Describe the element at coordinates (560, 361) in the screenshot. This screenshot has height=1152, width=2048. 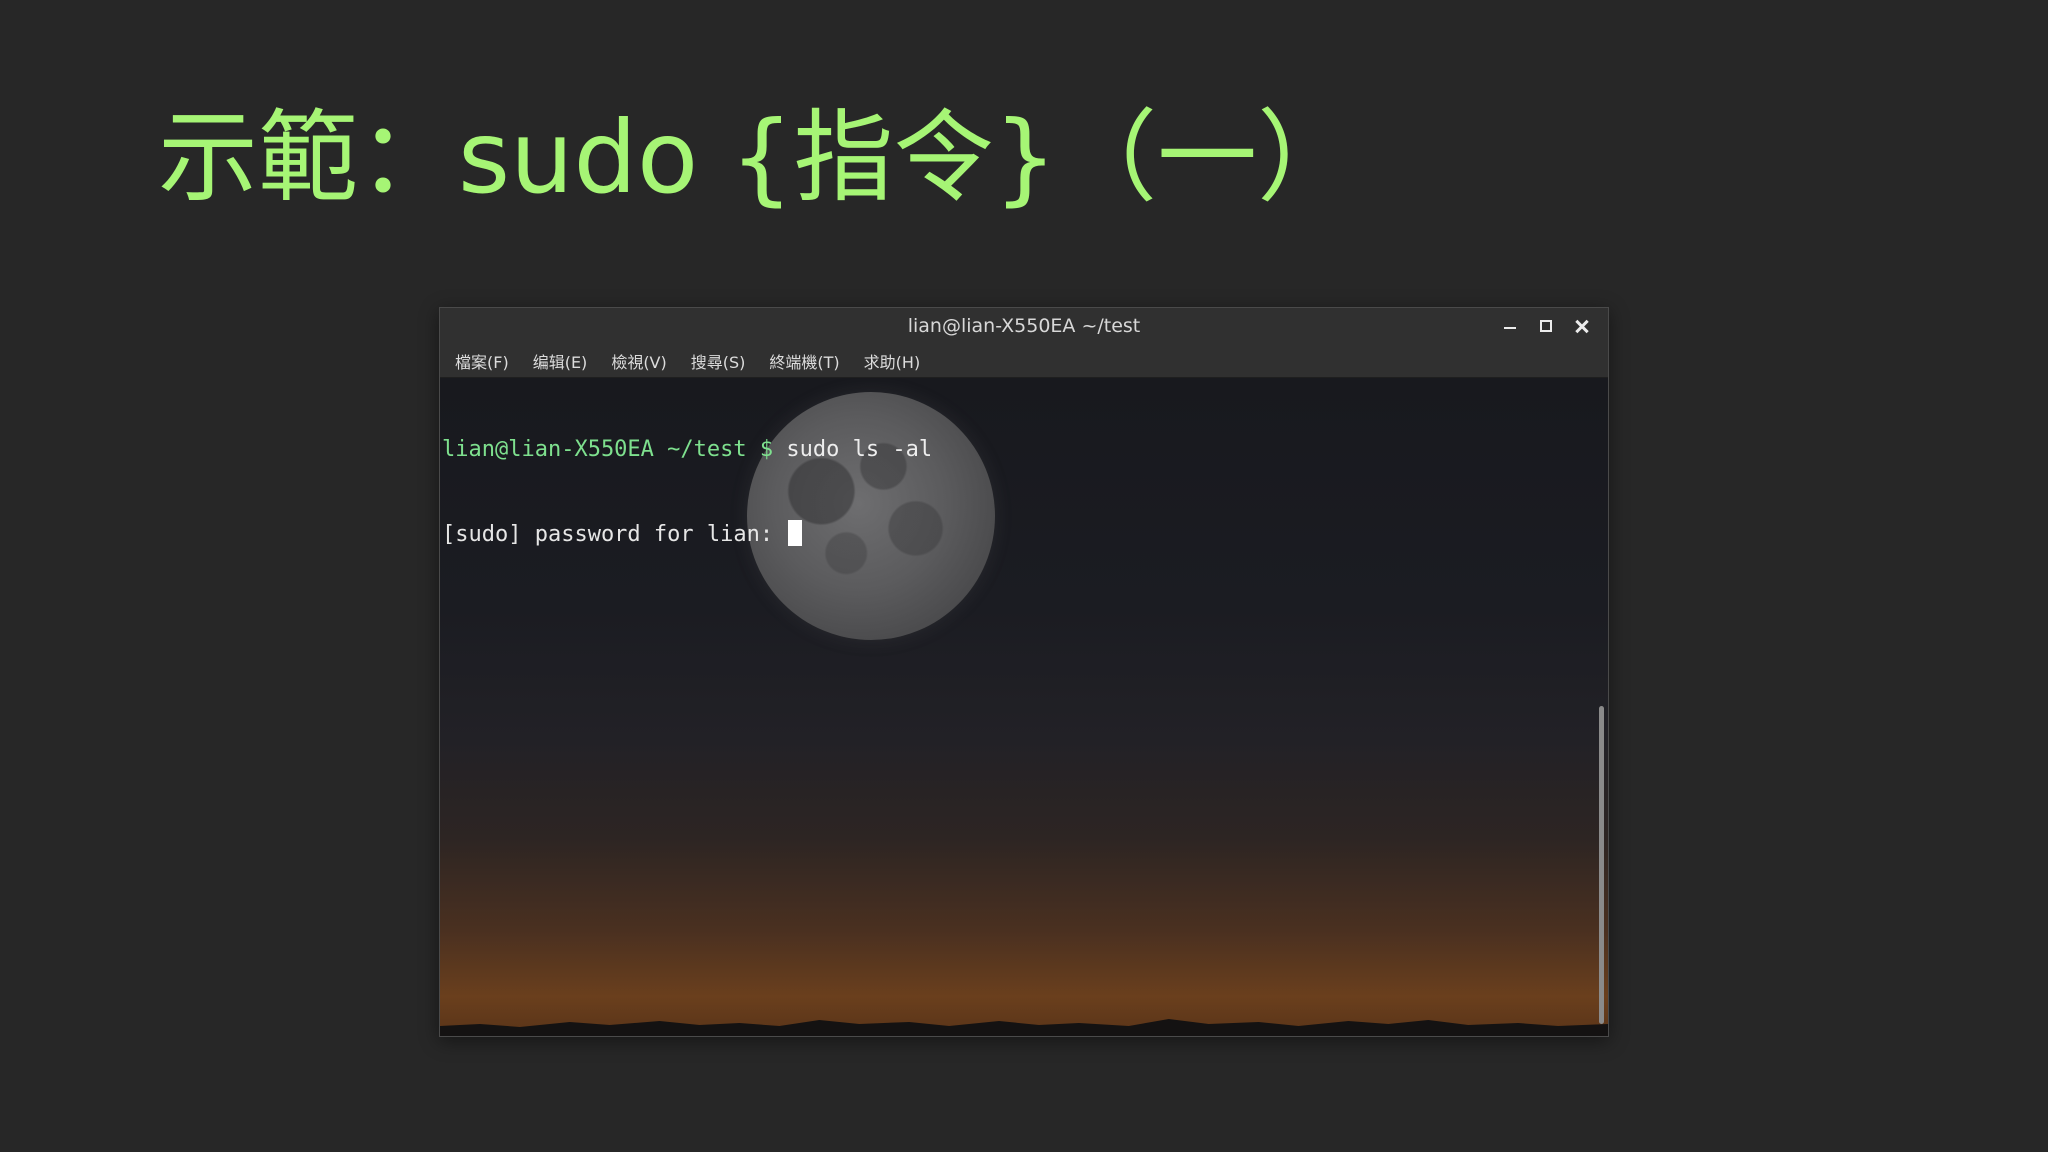
I see `menu-item-edit: 编辑(E)` at that location.